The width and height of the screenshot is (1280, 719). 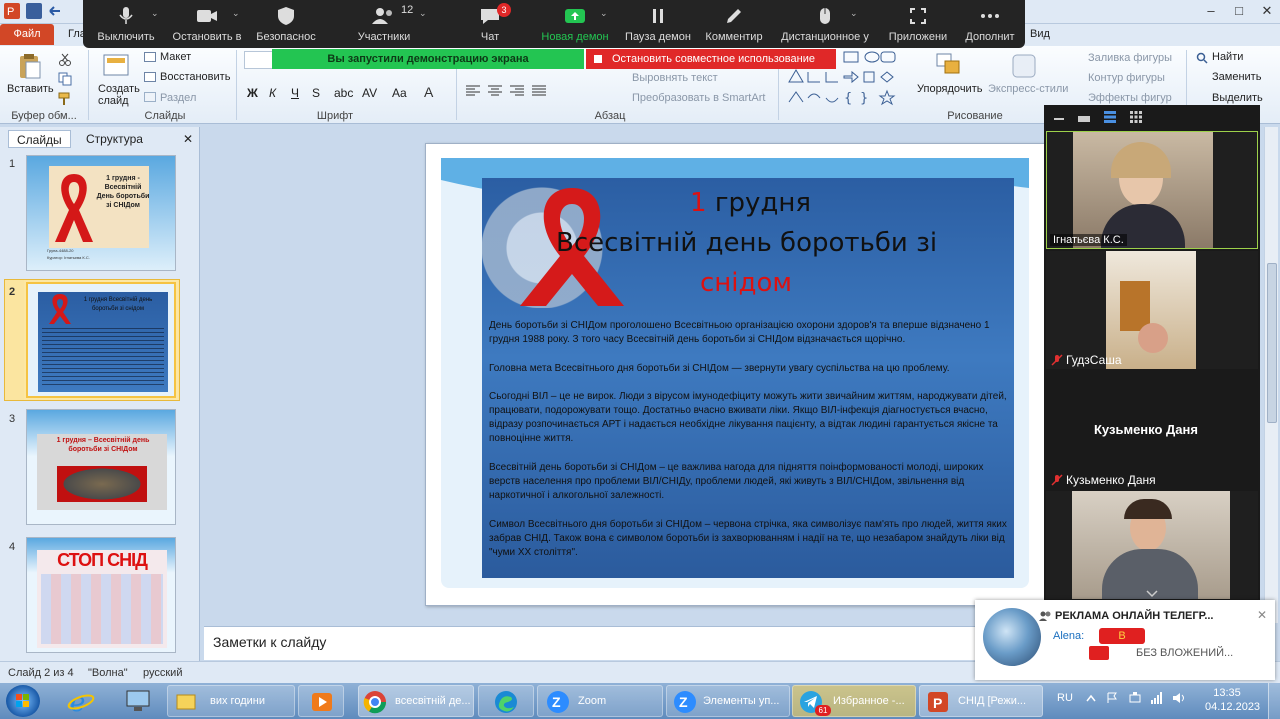 I want to click on arrange-button: Упорядочить, so click(x=949, y=89).